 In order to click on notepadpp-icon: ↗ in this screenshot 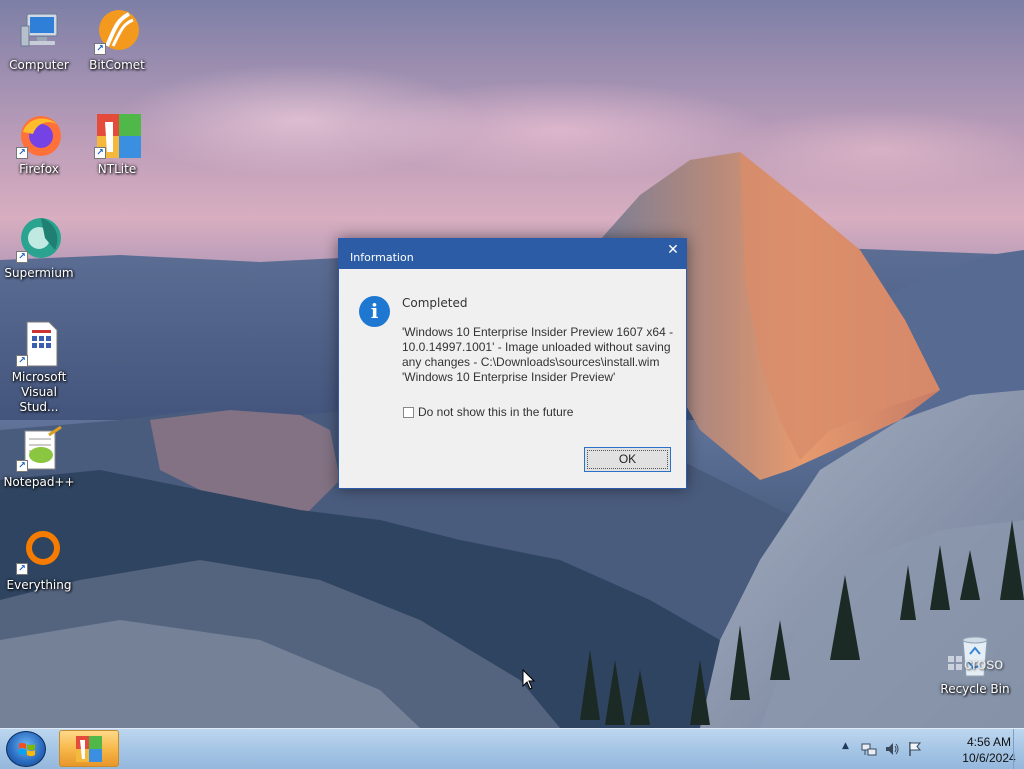, I will do `click(39, 449)`.